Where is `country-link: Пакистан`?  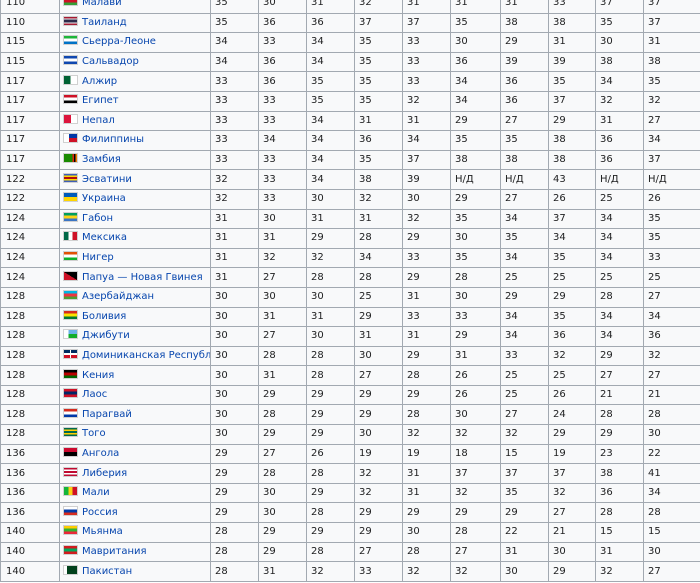
country-link: Пакистан is located at coordinates (107, 571).